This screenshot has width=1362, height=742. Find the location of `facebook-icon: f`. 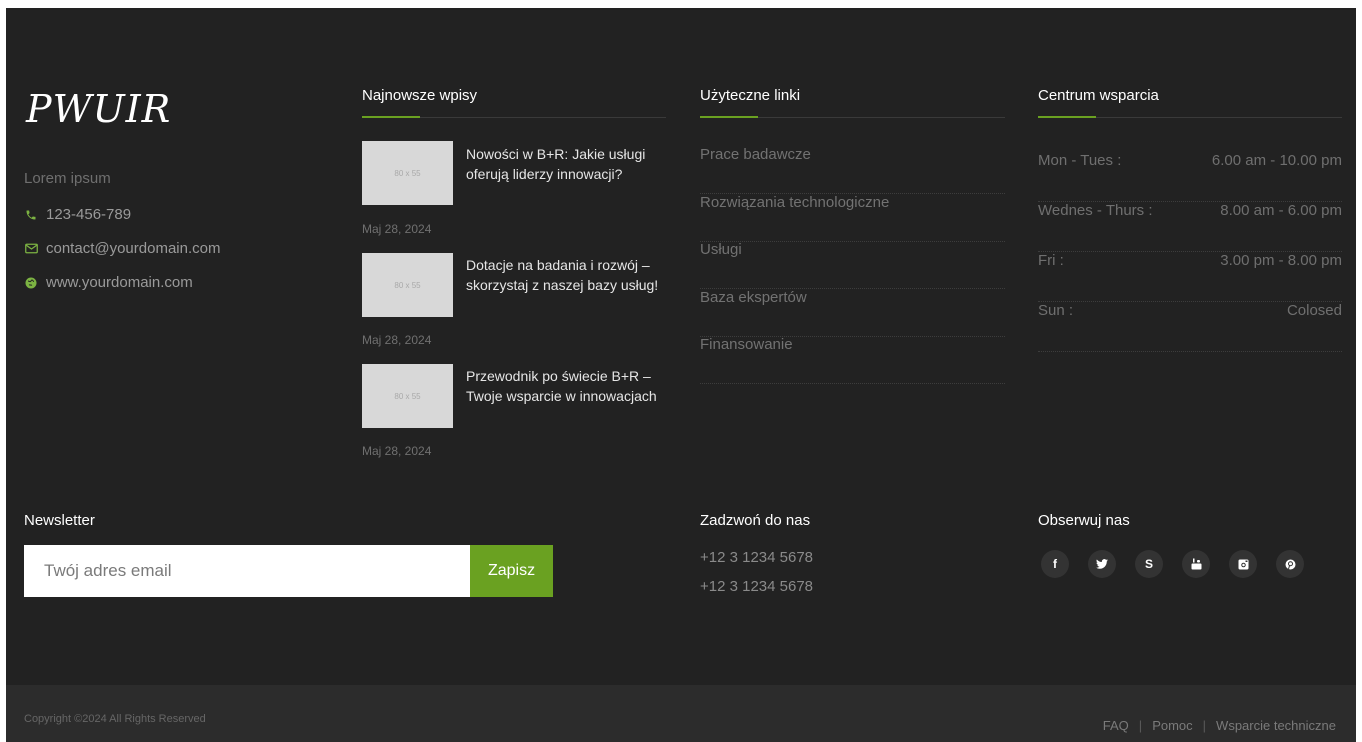

facebook-icon: f is located at coordinates (1055, 564).